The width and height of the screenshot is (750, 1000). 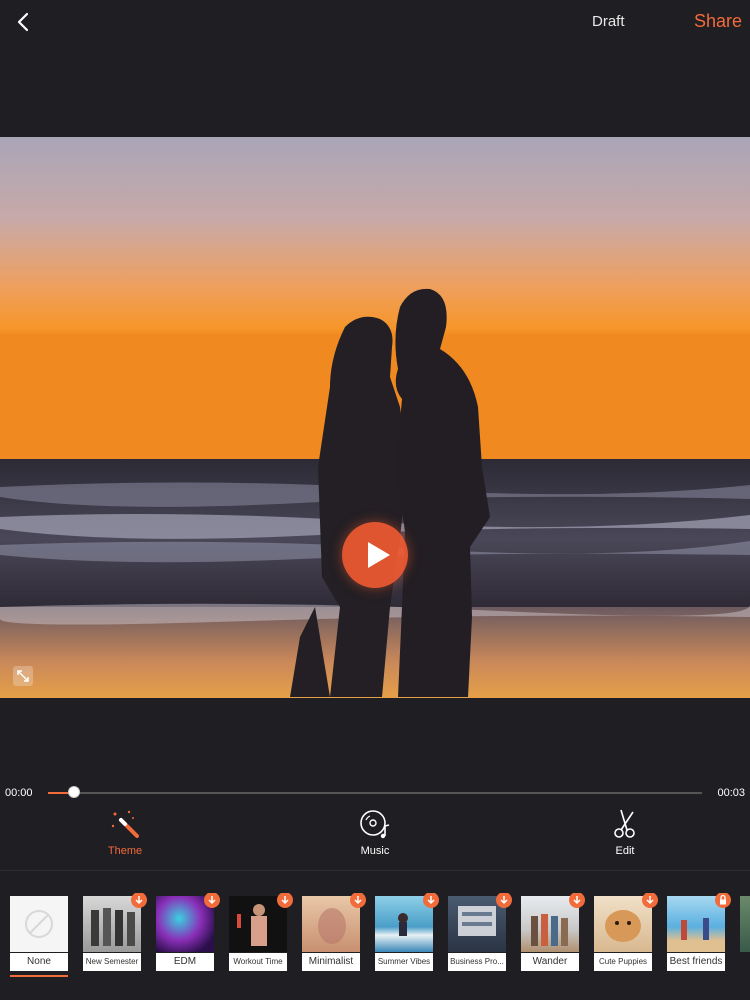 What do you see at coordinates (407, 933) in the screenshot?
I see `theme-item-summer-vibes: Summer Vibes` at bounding box center [407, 933].